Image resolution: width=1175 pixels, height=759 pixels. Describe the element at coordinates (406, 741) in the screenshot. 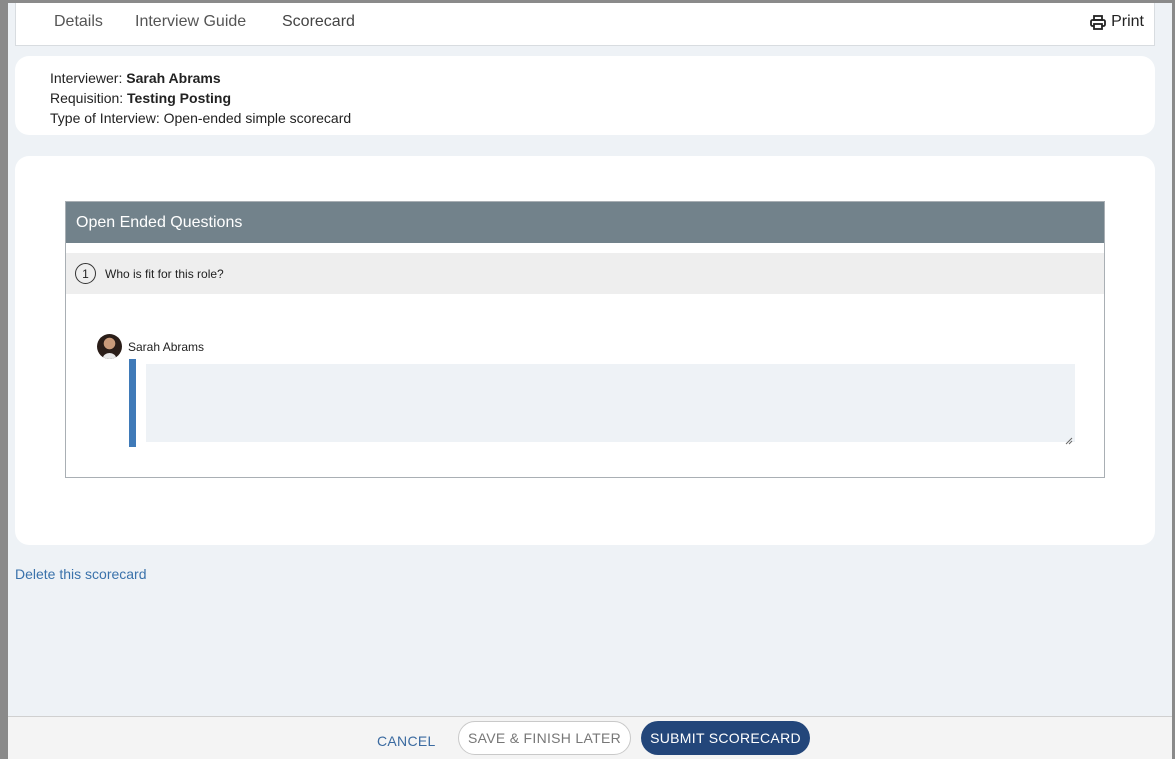

I see `cancel-button: CANCEL` at that location.